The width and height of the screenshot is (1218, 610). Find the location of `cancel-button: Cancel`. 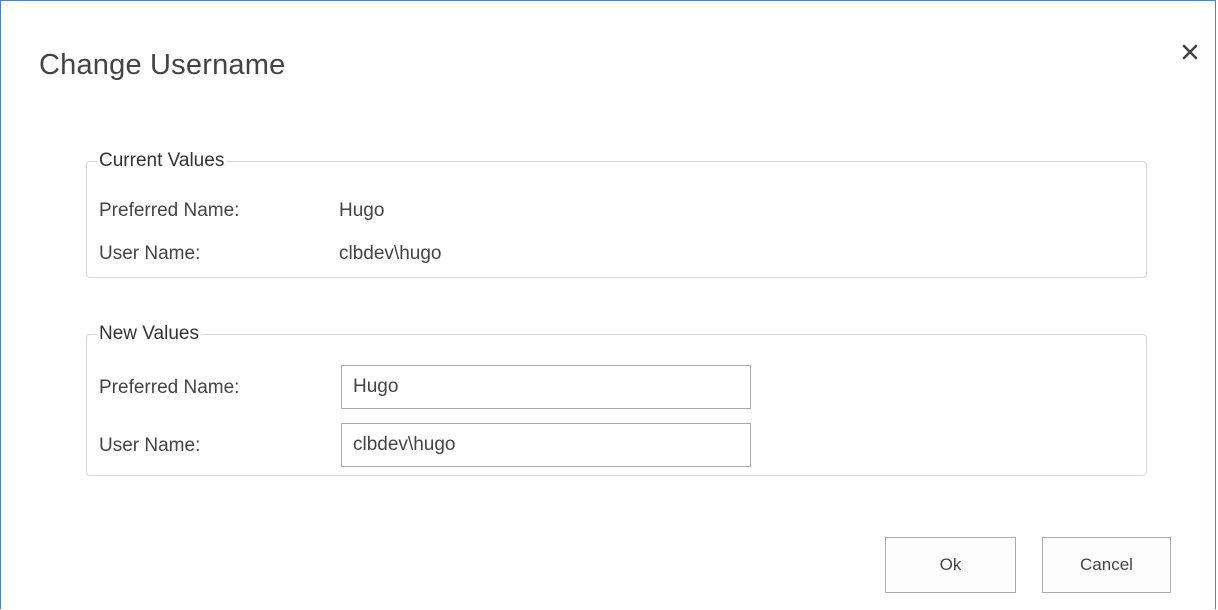

cancel-button: Cancel is located at coordinates (1106, 565).